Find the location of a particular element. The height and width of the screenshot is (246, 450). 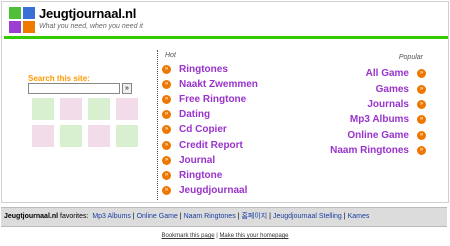

logo-square-purple is located at coordinates (15, 27).